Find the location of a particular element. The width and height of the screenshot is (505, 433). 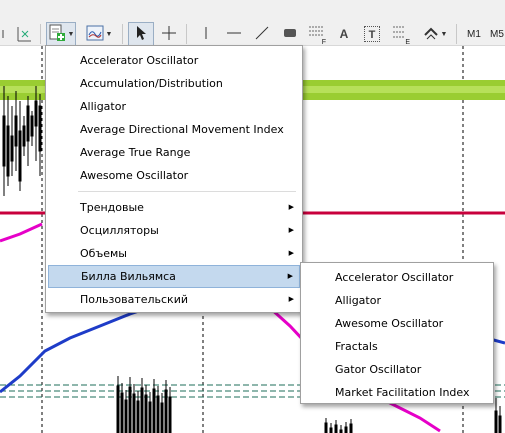

menu-item-alligator: Alligator is located at coordinates (174, 106).